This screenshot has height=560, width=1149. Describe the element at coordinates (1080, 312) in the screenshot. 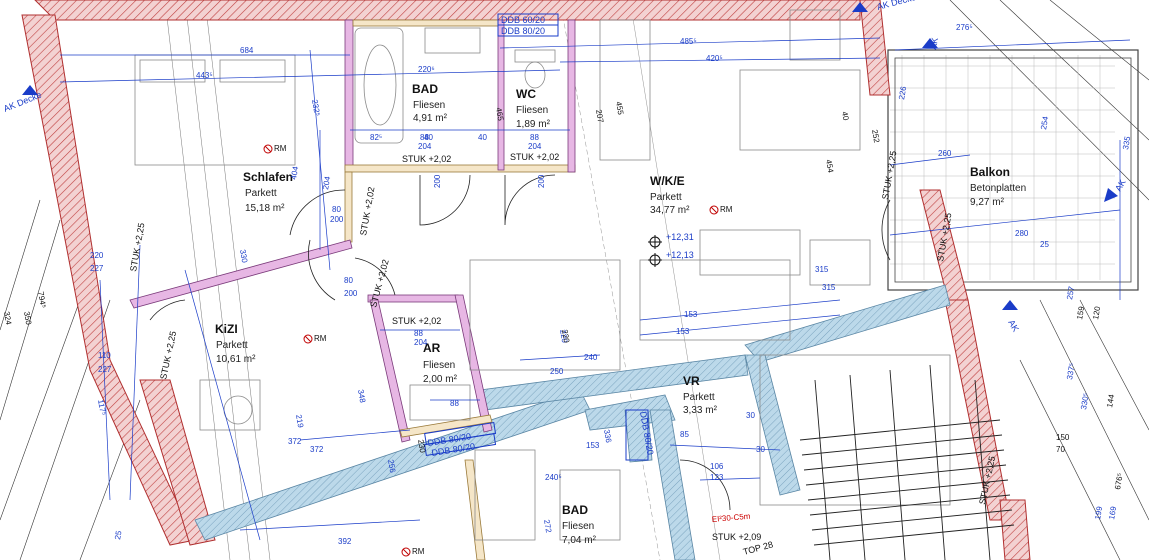

I see `dim: 159` at that location.